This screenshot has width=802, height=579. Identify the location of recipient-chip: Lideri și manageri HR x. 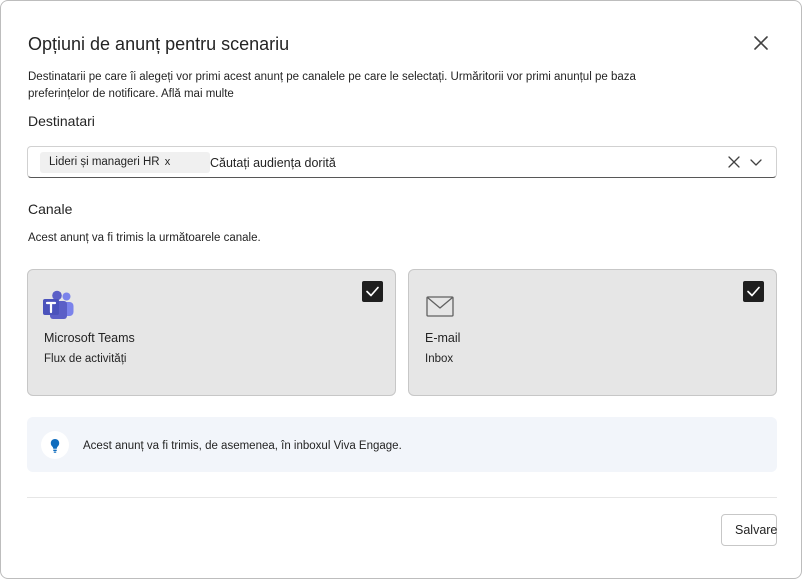
(125, 162).